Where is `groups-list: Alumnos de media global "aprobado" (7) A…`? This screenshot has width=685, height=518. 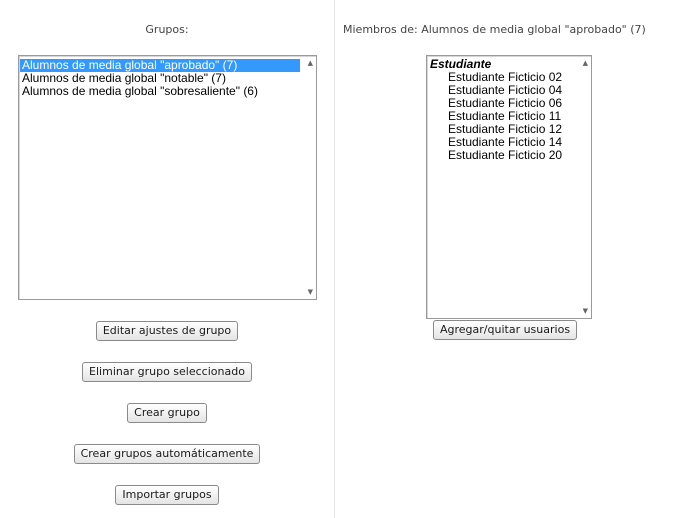 groups-list: Alumnos de media global "aprobado" (7) A… is located at coordinates (168, 78).